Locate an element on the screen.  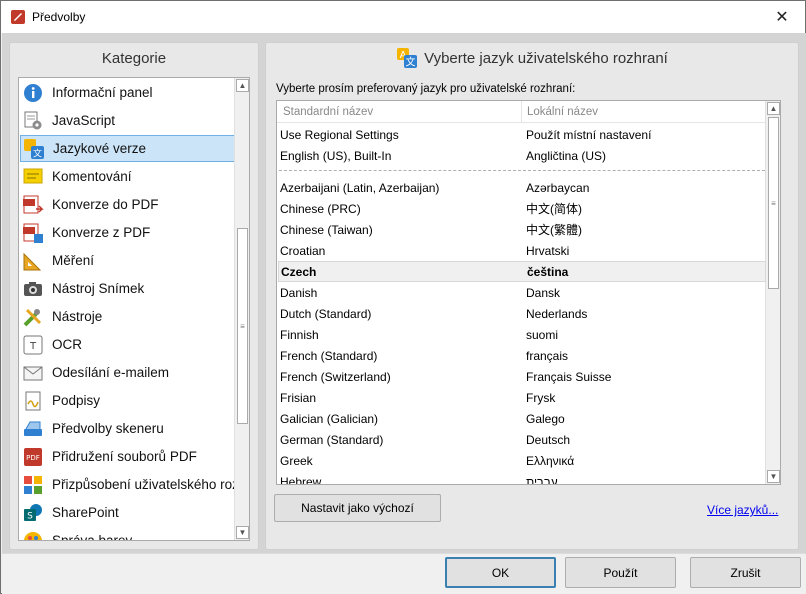
table-row: French (Switzerland) Français Suisse is located at coordinates (522, 376).